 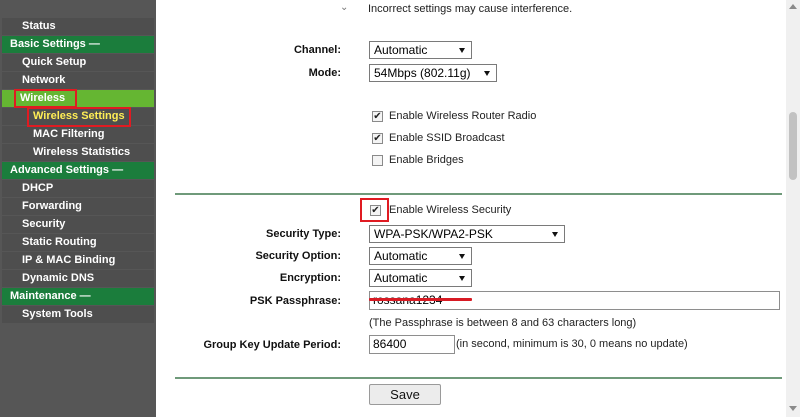 What do you see at coordinates (401, 50) in the screenshot?
I see `channel-select-value: Automatic` at bounding box center [401, 50].